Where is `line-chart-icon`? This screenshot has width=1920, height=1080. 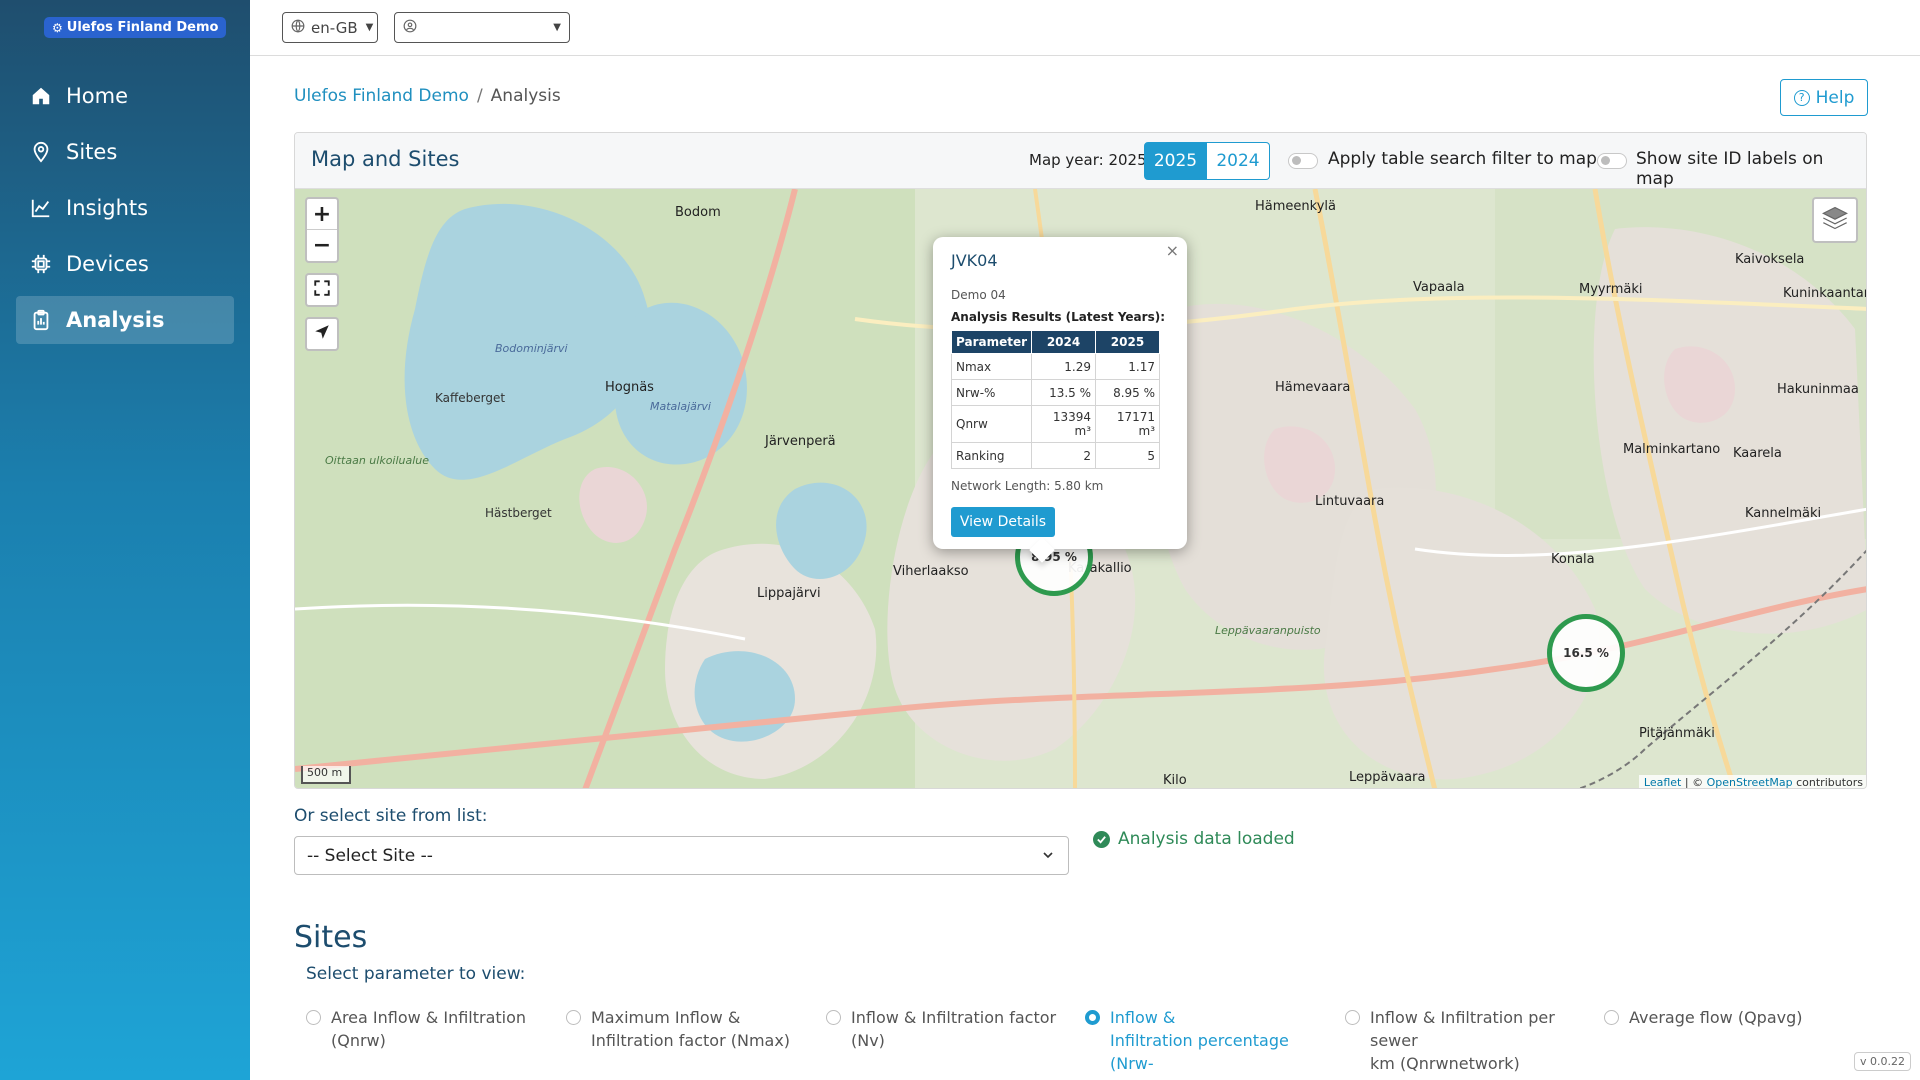
line-chart-icon is located at coordinates (41, 208).